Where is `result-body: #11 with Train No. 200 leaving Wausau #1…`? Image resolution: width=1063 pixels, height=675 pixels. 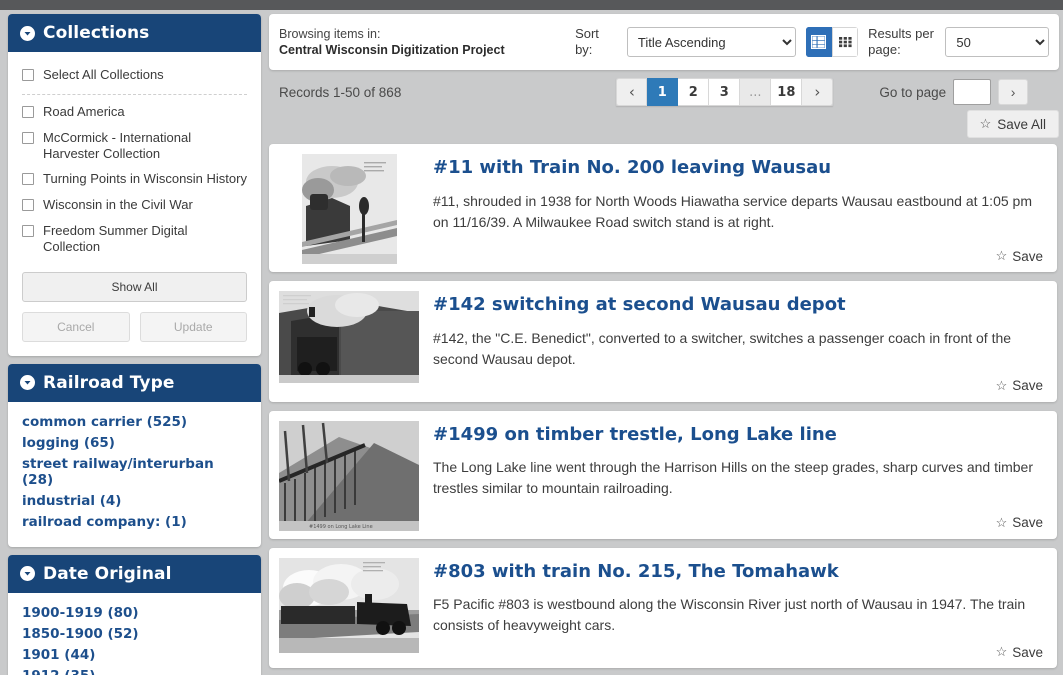
result-body: #11 with Train No. 200 leaving Wausau #1… is located at coordinates (738, 209).